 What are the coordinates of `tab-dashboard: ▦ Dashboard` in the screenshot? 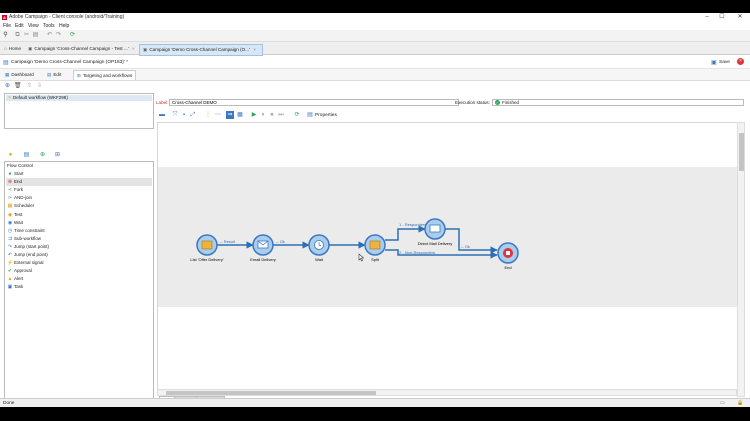 It's located at (19, 74).